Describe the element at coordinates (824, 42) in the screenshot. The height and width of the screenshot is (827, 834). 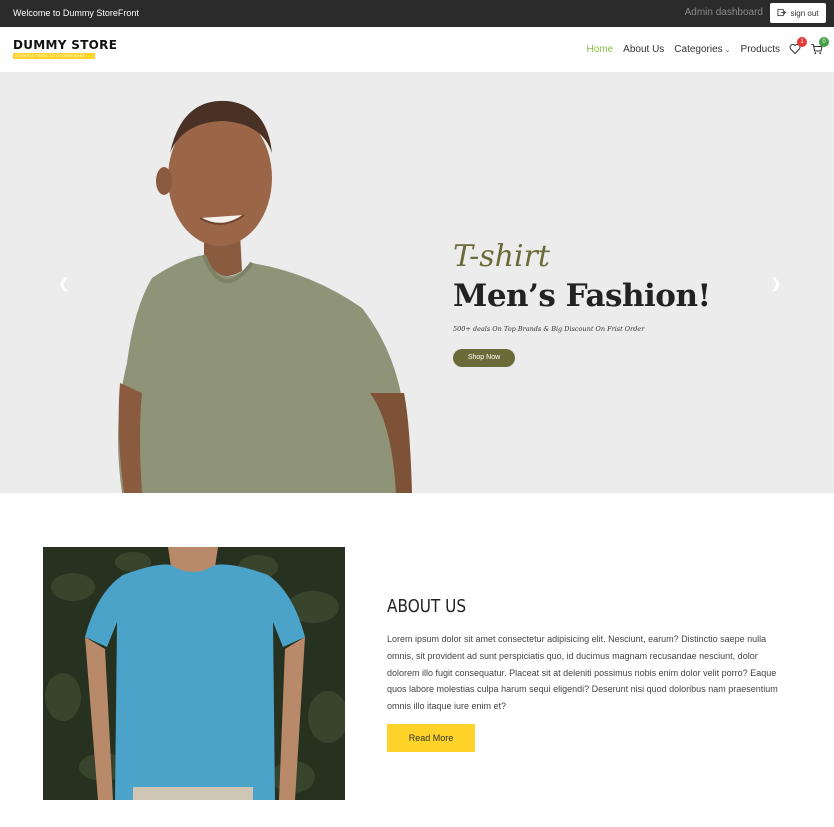
I see `cart-count-badge: 0` at that location.